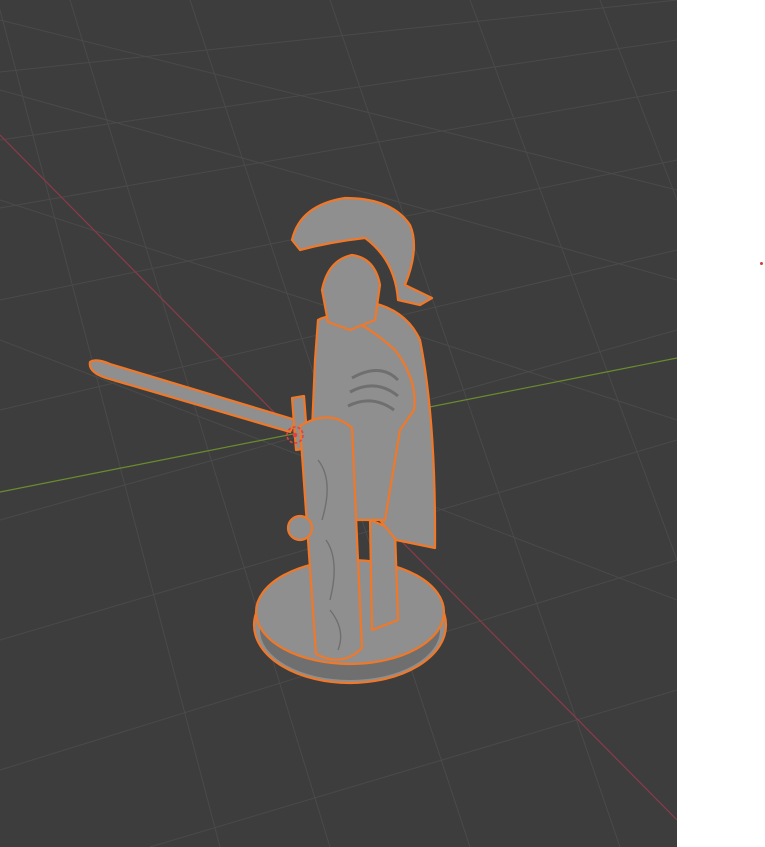 The width and height of the screenshot is (765, 847). What do you see at coordinates (721, 423) in the screenshot?
I see `side-panel` at bounding box center [721, 423].